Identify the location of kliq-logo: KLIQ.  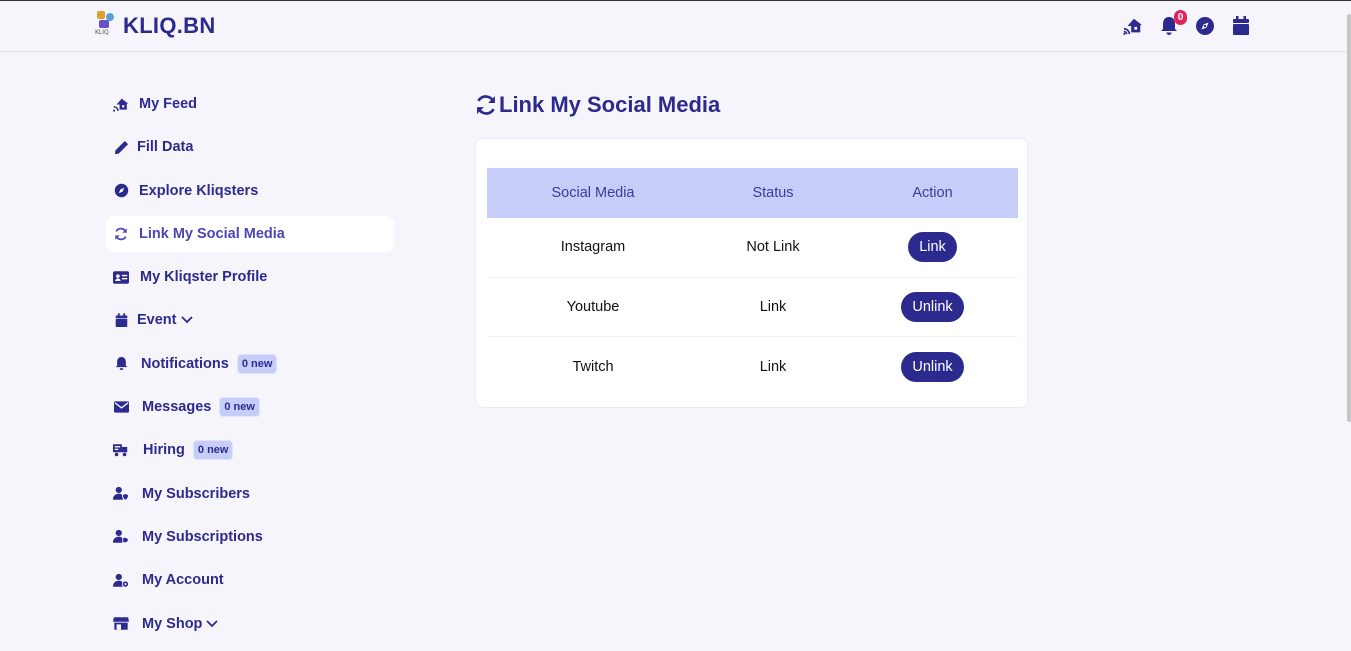
(106, 26).